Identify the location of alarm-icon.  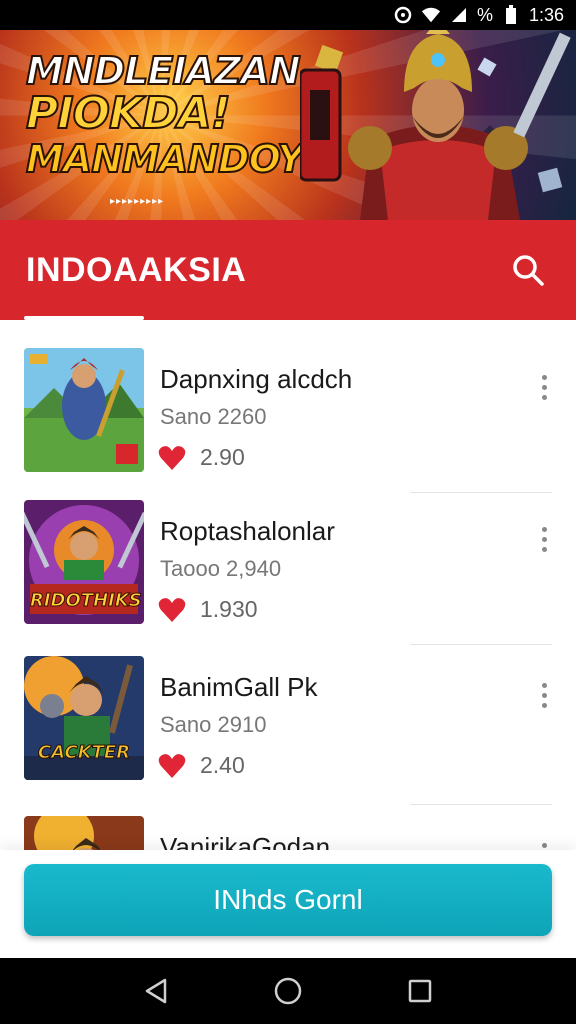
(403, 15).